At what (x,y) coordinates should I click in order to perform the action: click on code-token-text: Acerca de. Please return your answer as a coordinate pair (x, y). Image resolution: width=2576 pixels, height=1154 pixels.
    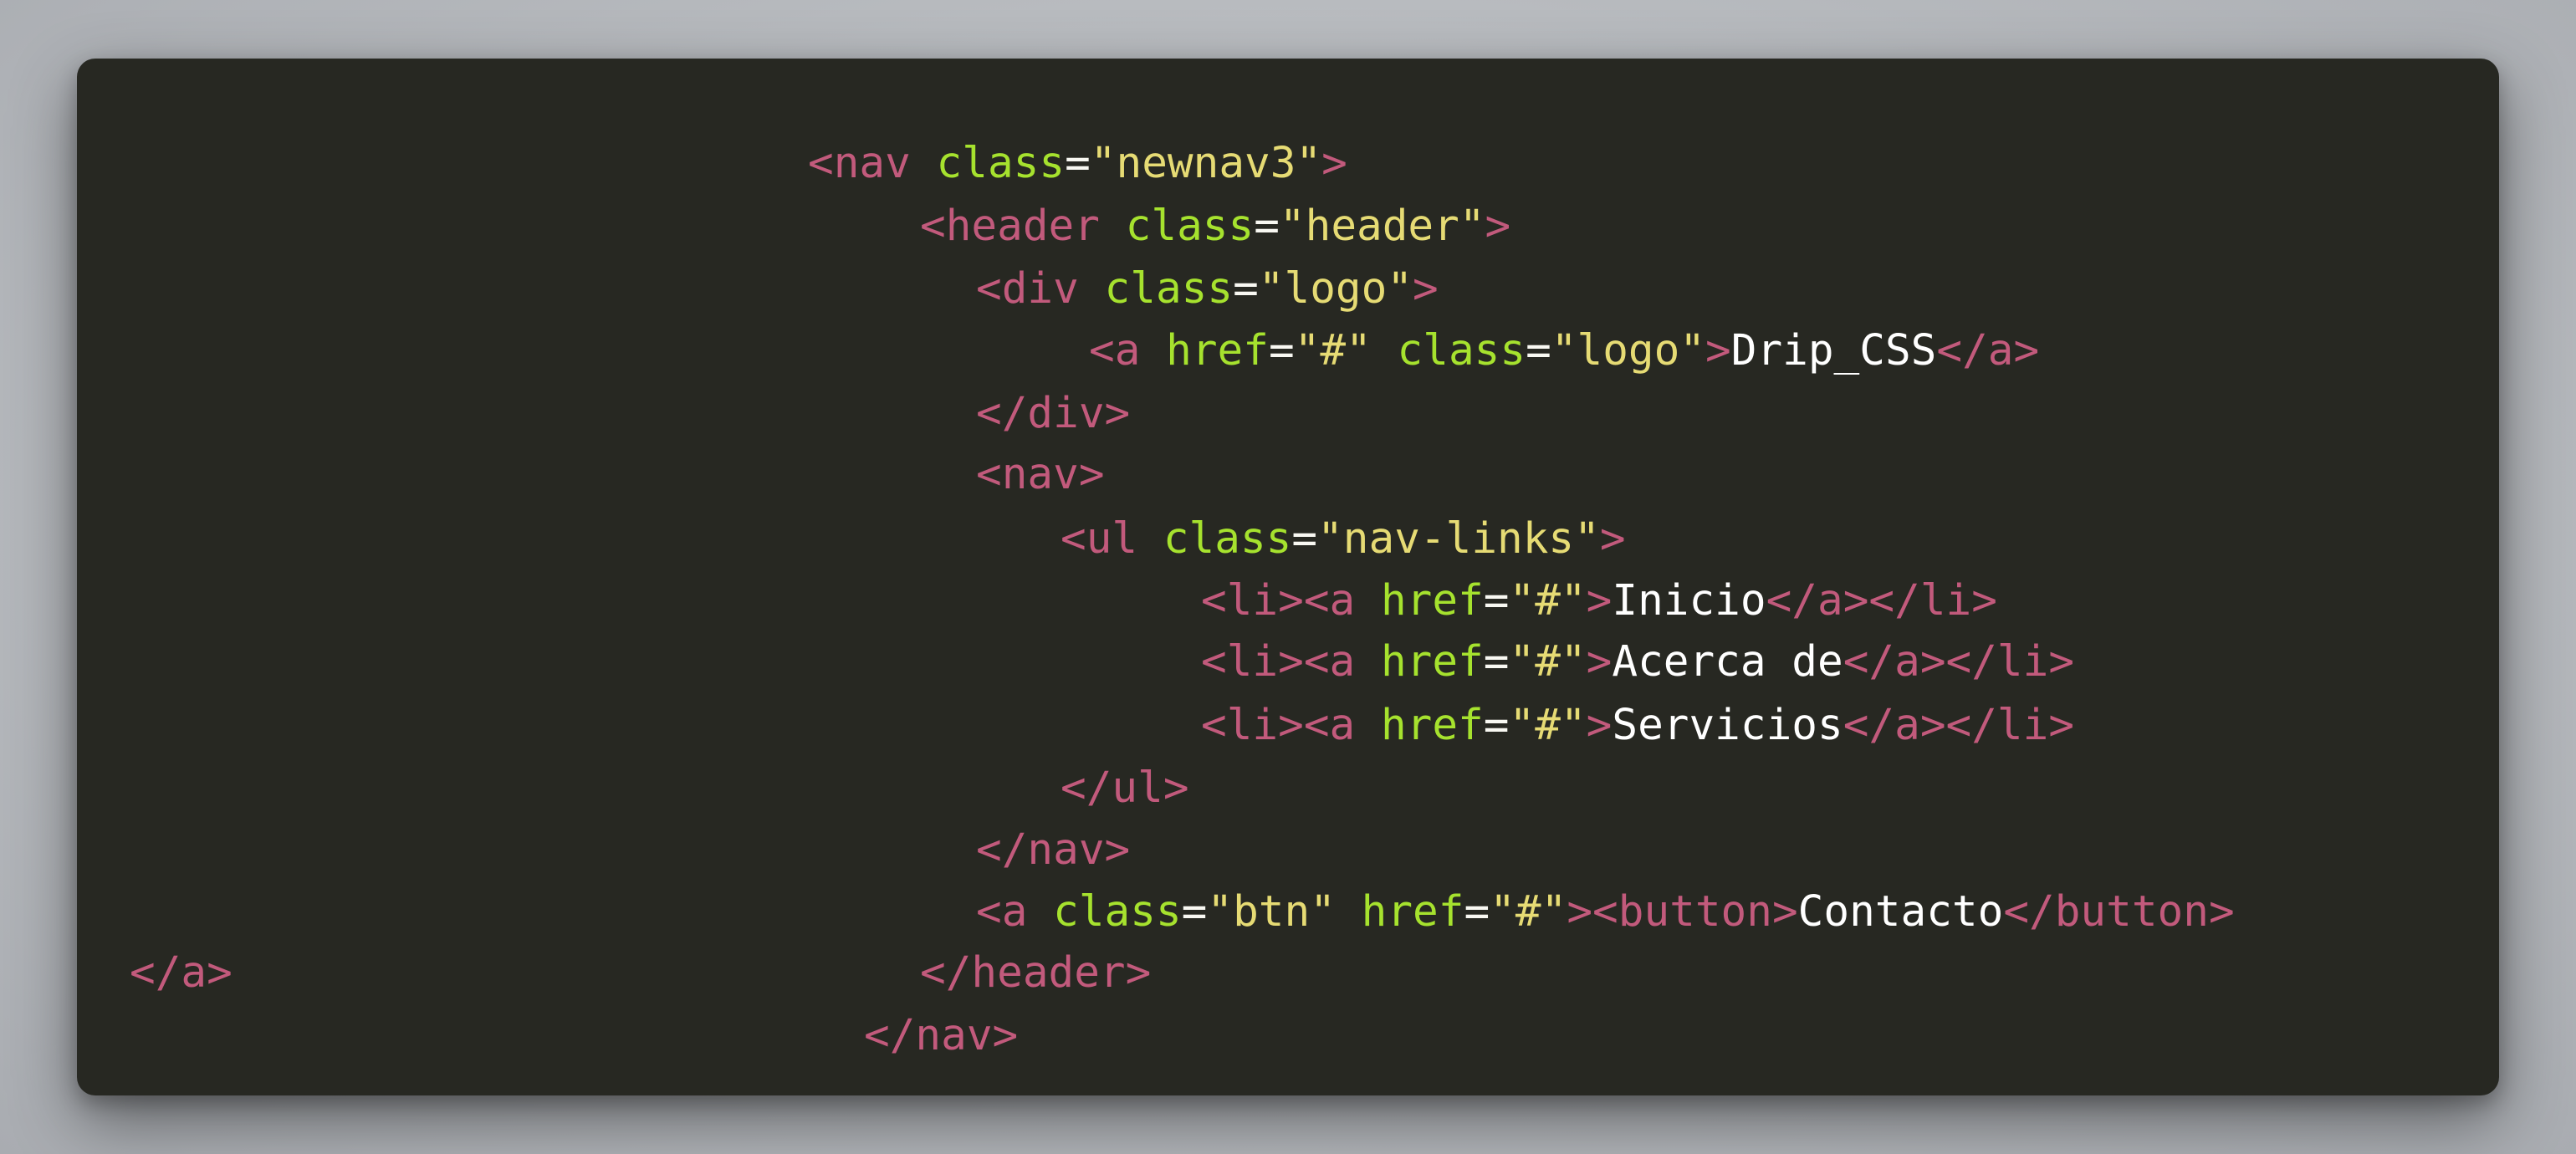
    Looking at the image, I should click on (1727, 662).